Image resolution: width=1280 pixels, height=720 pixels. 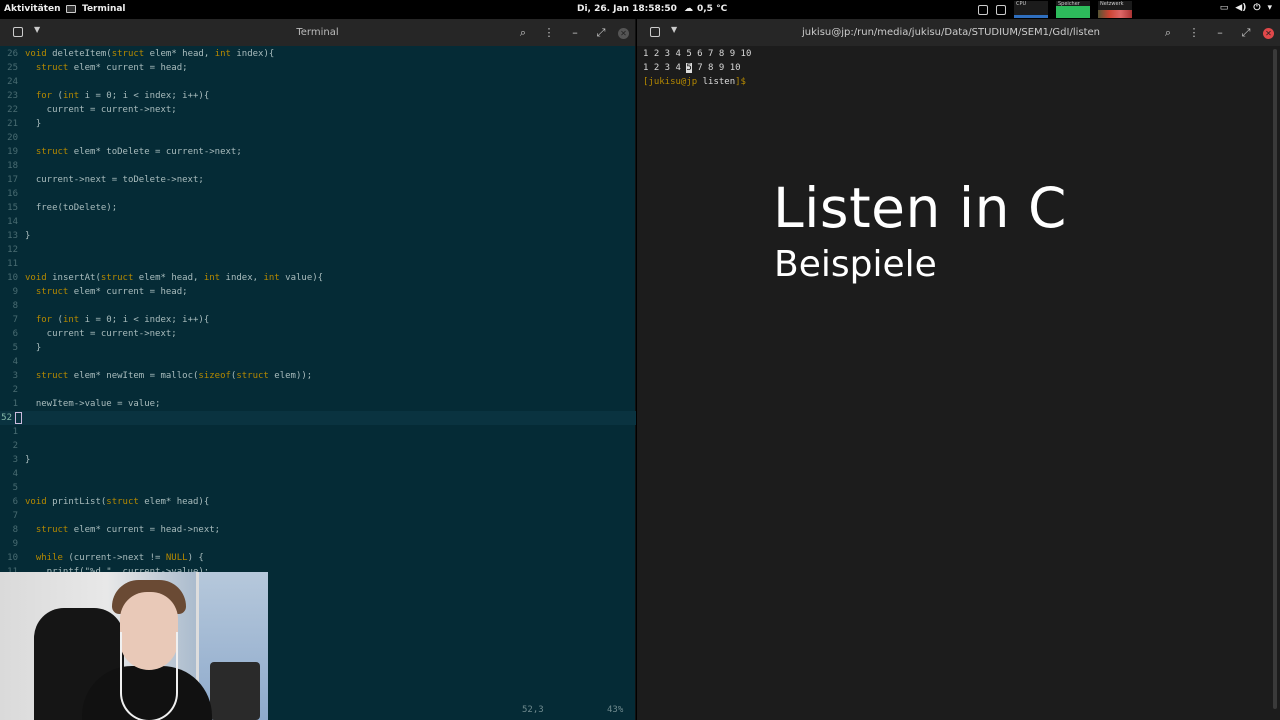 I want to click on code-line: 16, so click(x=318, y=194).